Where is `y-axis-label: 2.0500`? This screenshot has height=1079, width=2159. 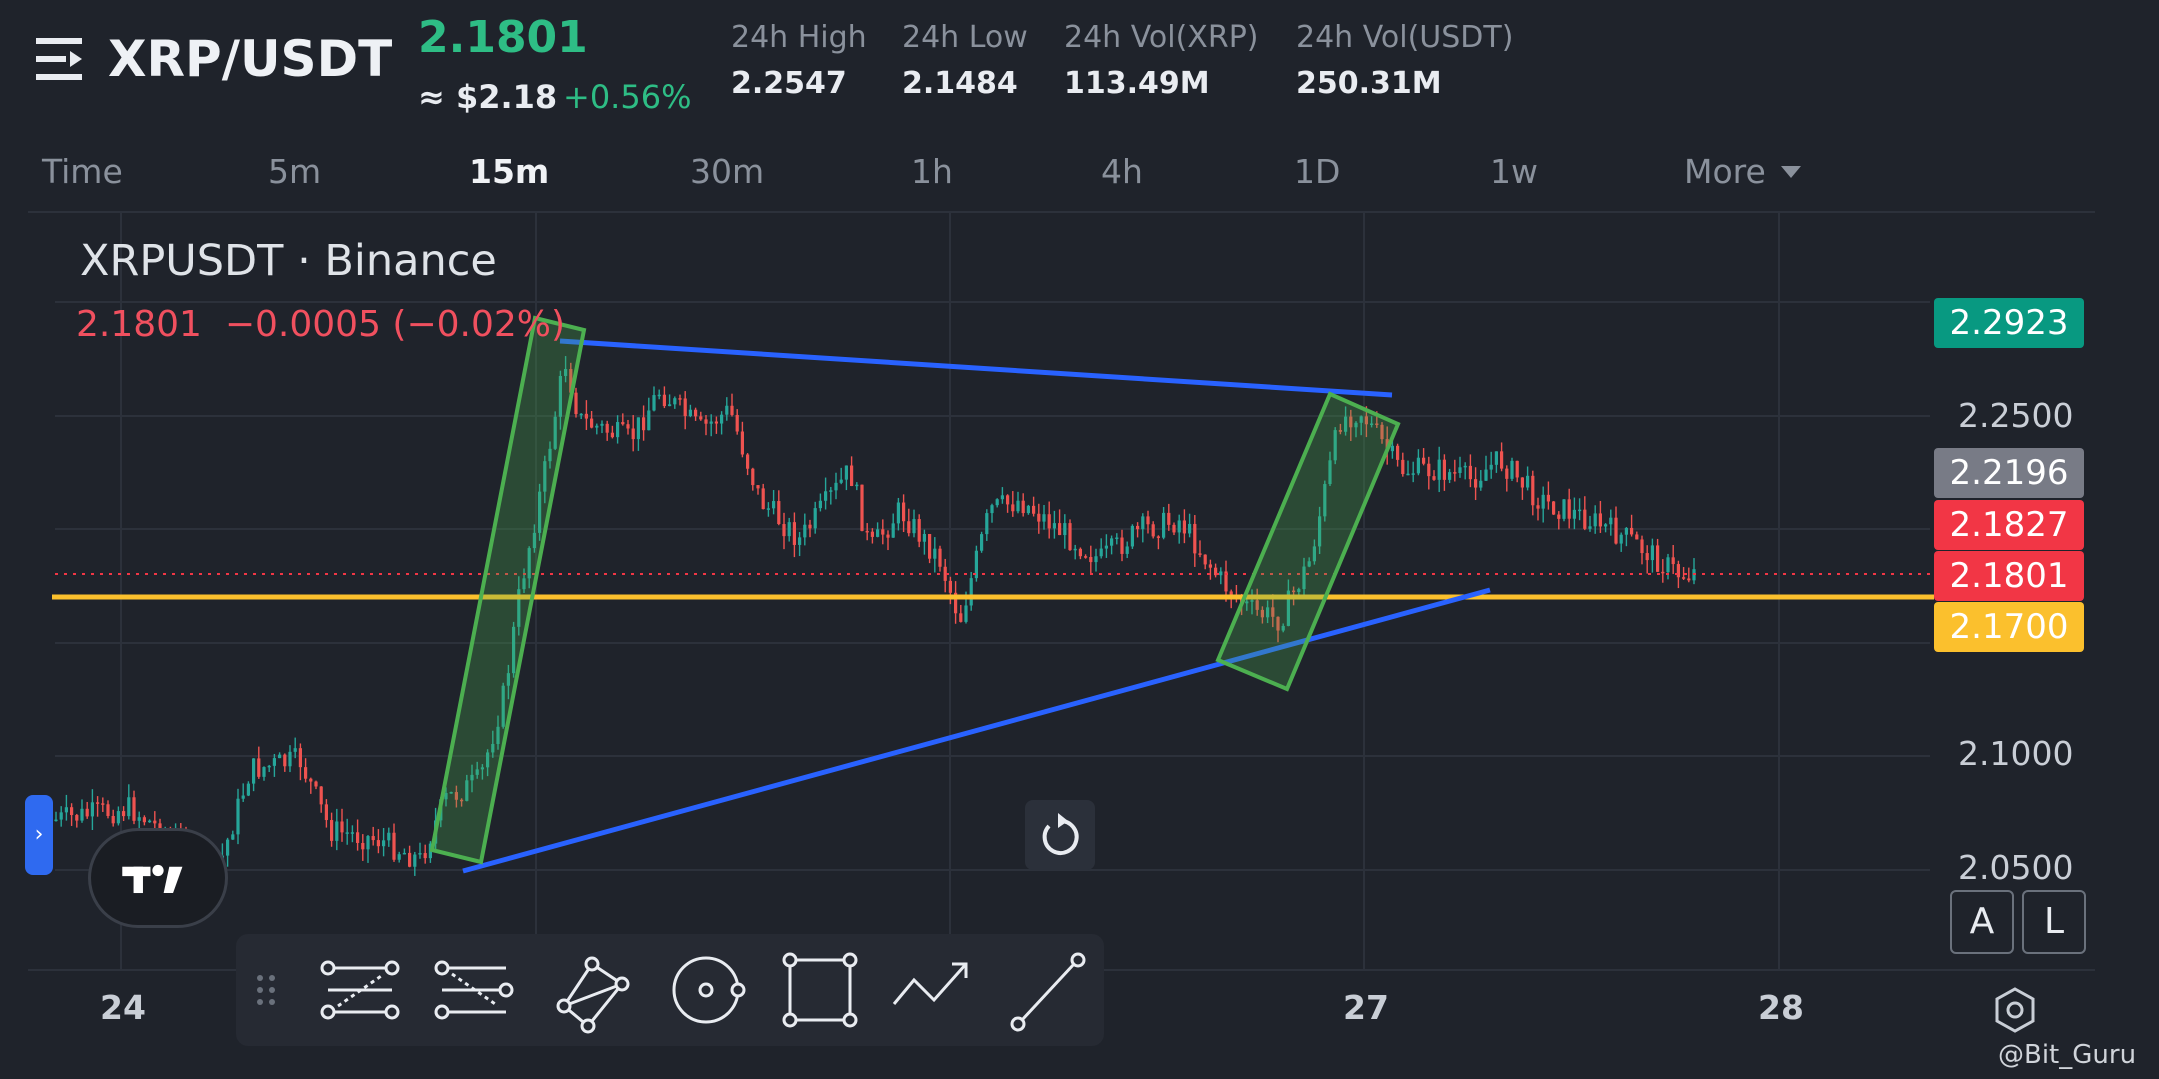 y-axis-label: 2.0500 is located at coordinates (2016, 865).